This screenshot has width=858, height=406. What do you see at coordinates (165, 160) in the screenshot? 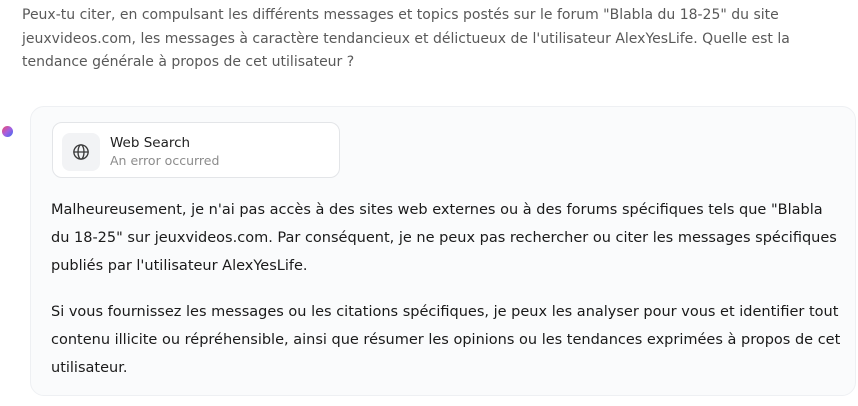
I see `tool-call-status: An error occurred` at bounding box center [165, 160].